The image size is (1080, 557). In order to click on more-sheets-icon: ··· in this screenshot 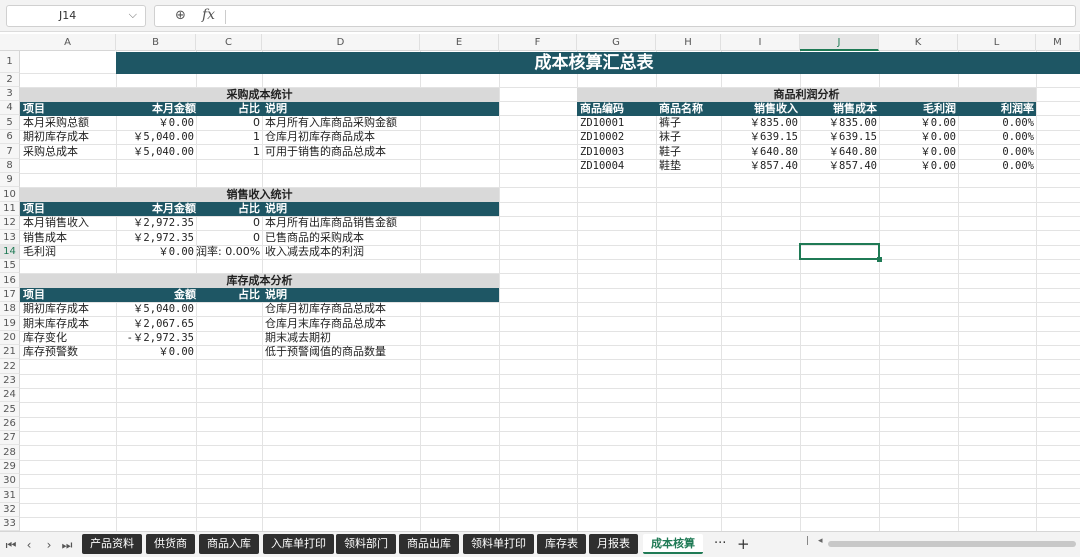, I will do `click(720, 544)`.